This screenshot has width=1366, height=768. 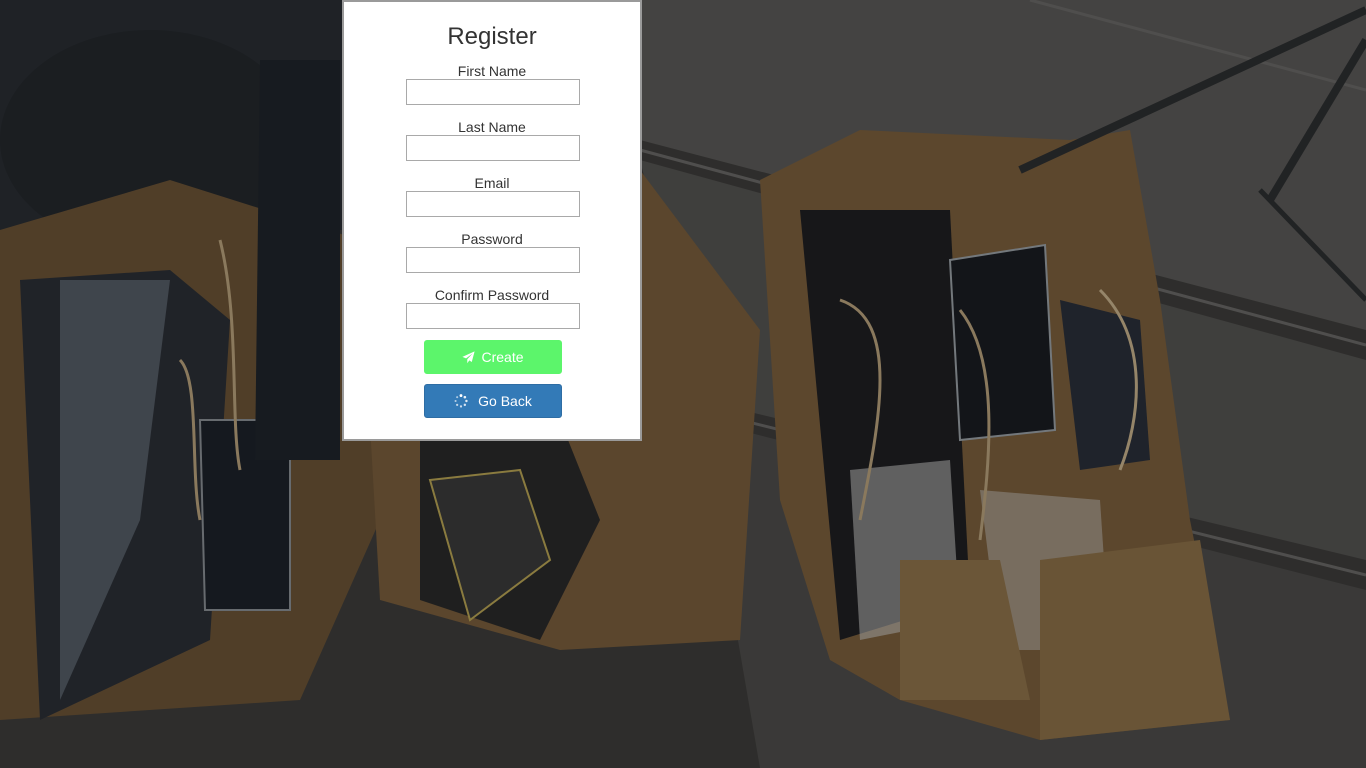 What do you see at coordinates (469, 357) in the screenshot?
I see `paper-plane-icon` at bounding box center [469, 357].